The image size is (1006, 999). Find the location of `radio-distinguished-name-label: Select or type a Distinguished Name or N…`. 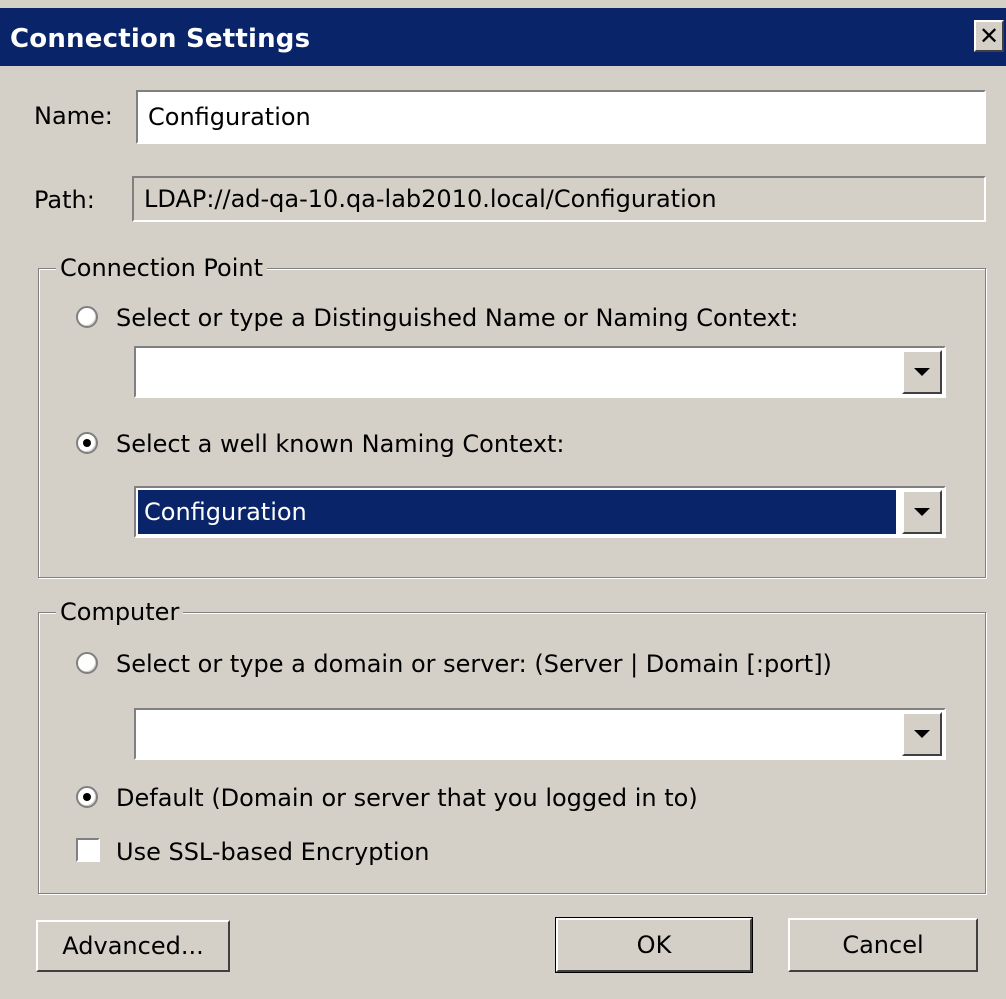

radio-distinguished-name-label: Select or type a Distinguished Name or N… is located at coordinates (457, 318).